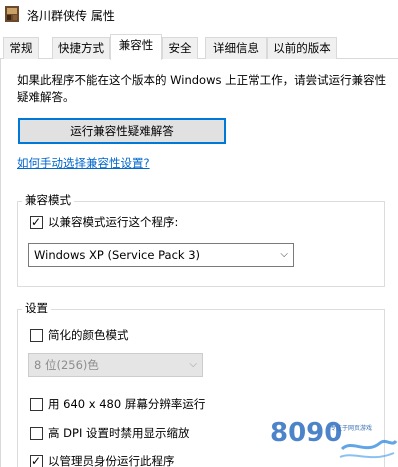 The image size is (398, 467). I want to click on tab-shortcut: 快捷方式, so click(81, 48).